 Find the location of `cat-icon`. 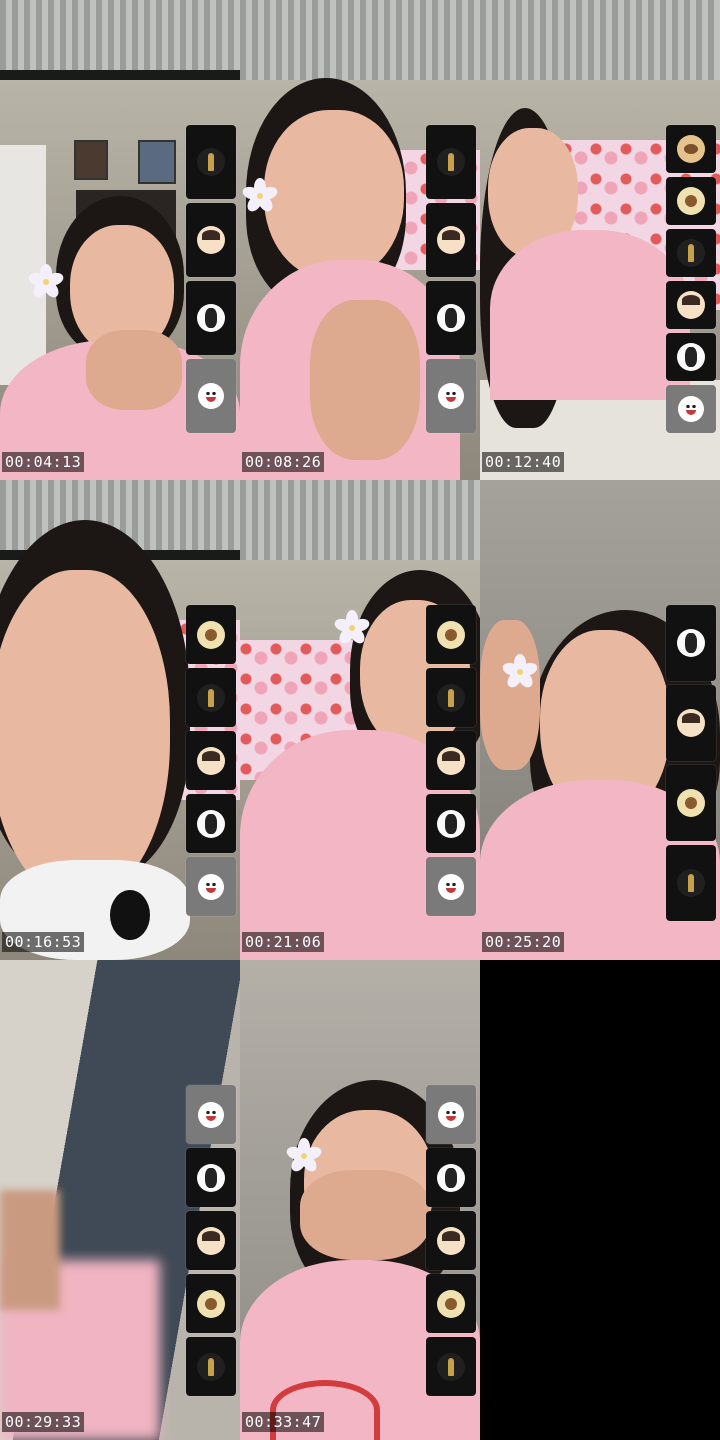

cat-icon is located at coordinates (691, 149).